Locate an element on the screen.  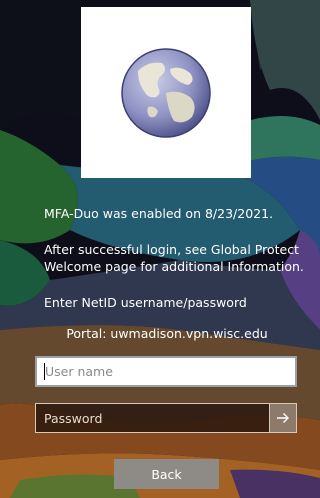
back-button: Back is located at coordinates (166, 474).